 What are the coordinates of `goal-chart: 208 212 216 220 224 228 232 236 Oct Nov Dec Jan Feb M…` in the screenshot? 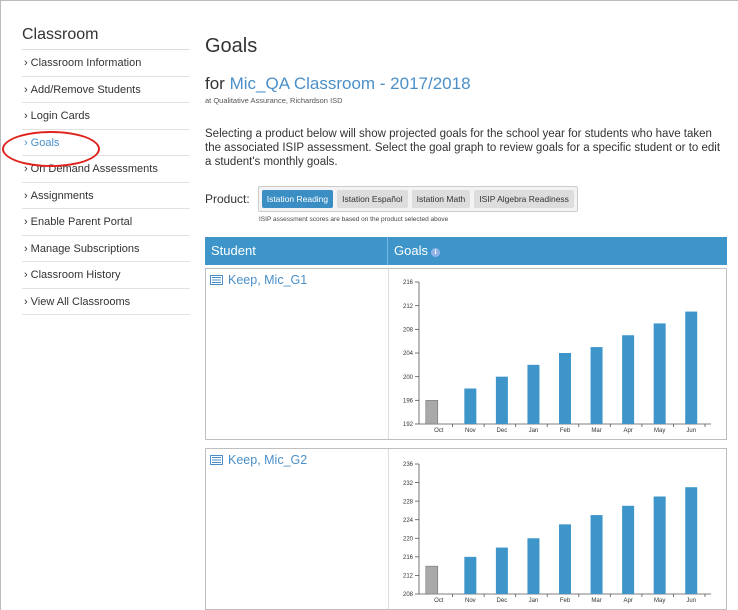 It's located at (557, 529).